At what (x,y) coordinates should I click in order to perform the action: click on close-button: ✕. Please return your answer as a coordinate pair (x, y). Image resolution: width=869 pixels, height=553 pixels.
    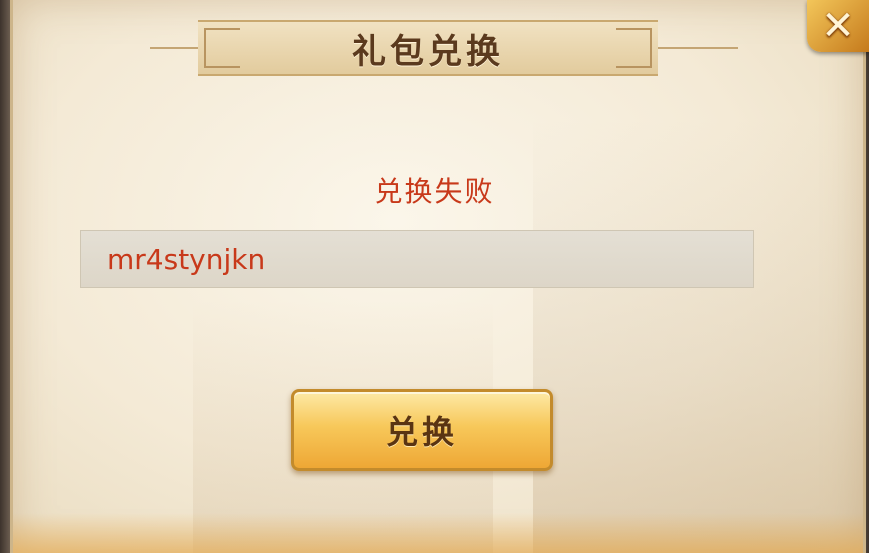
    Looking at the image, I should click on (838, 26).